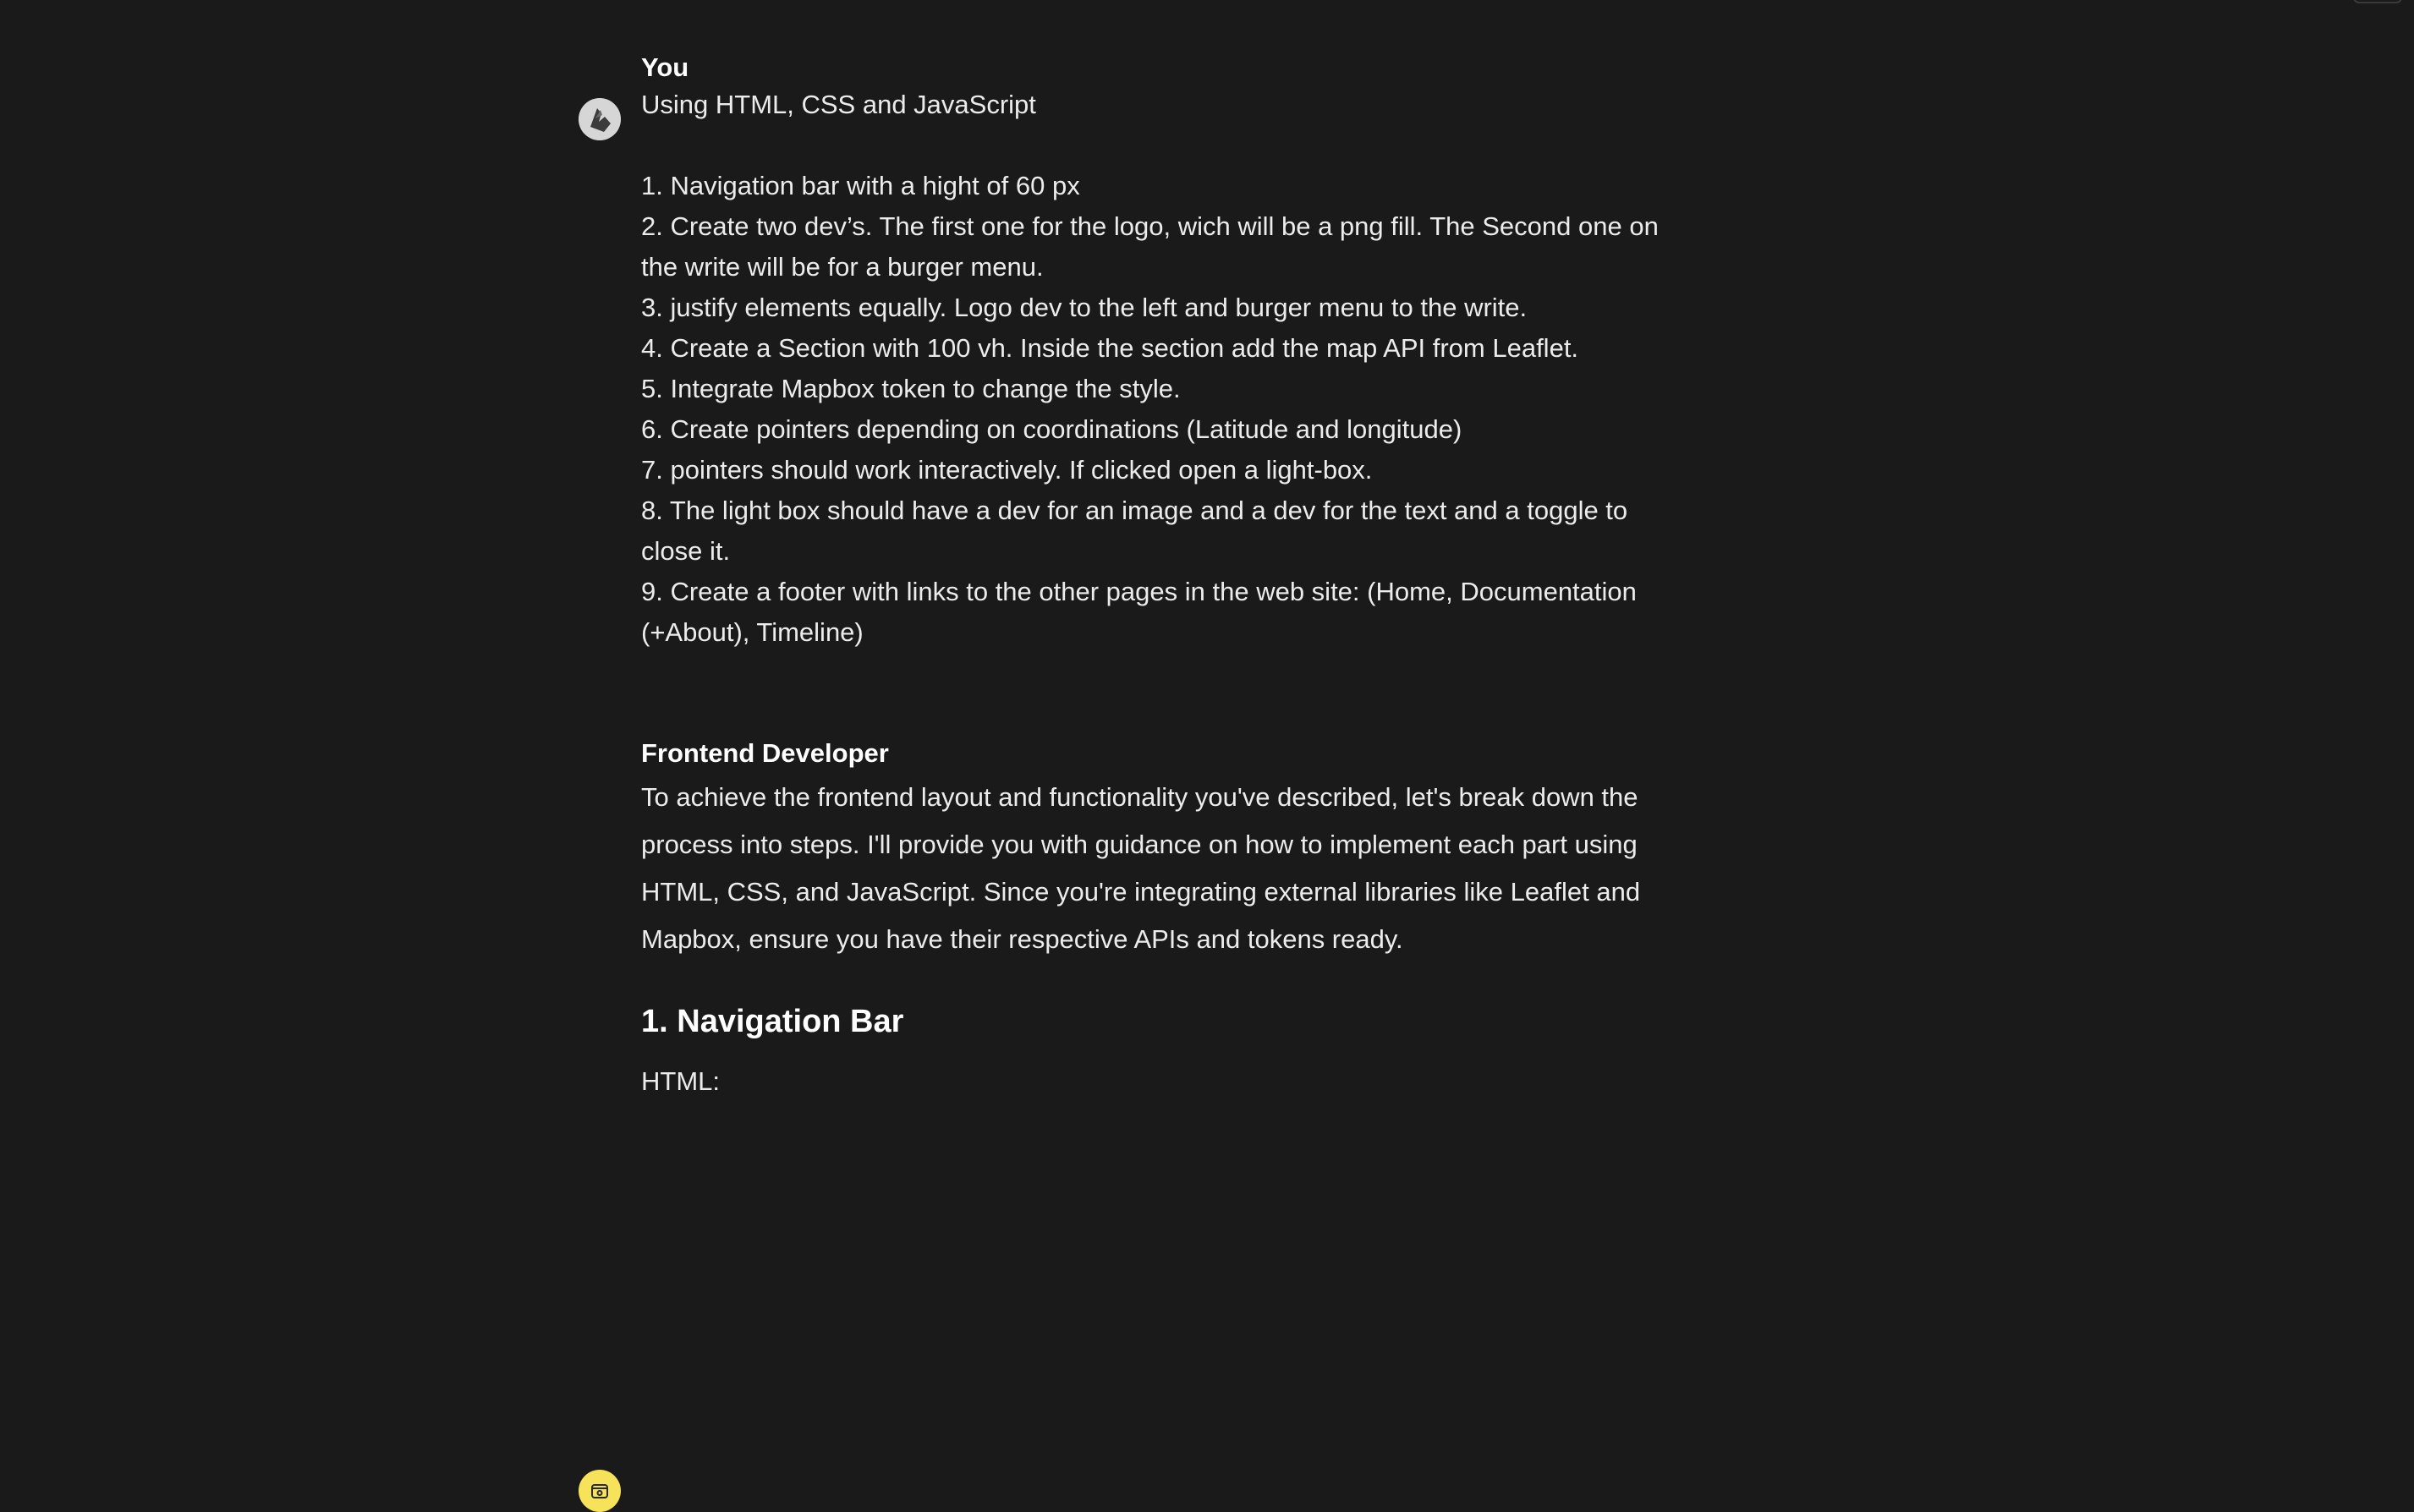 The height and width of the screenshot is (1512, 2414). Describe the element at coordinates (600, 119) in the screenshot. I see `user-avatar-icon` at that location.